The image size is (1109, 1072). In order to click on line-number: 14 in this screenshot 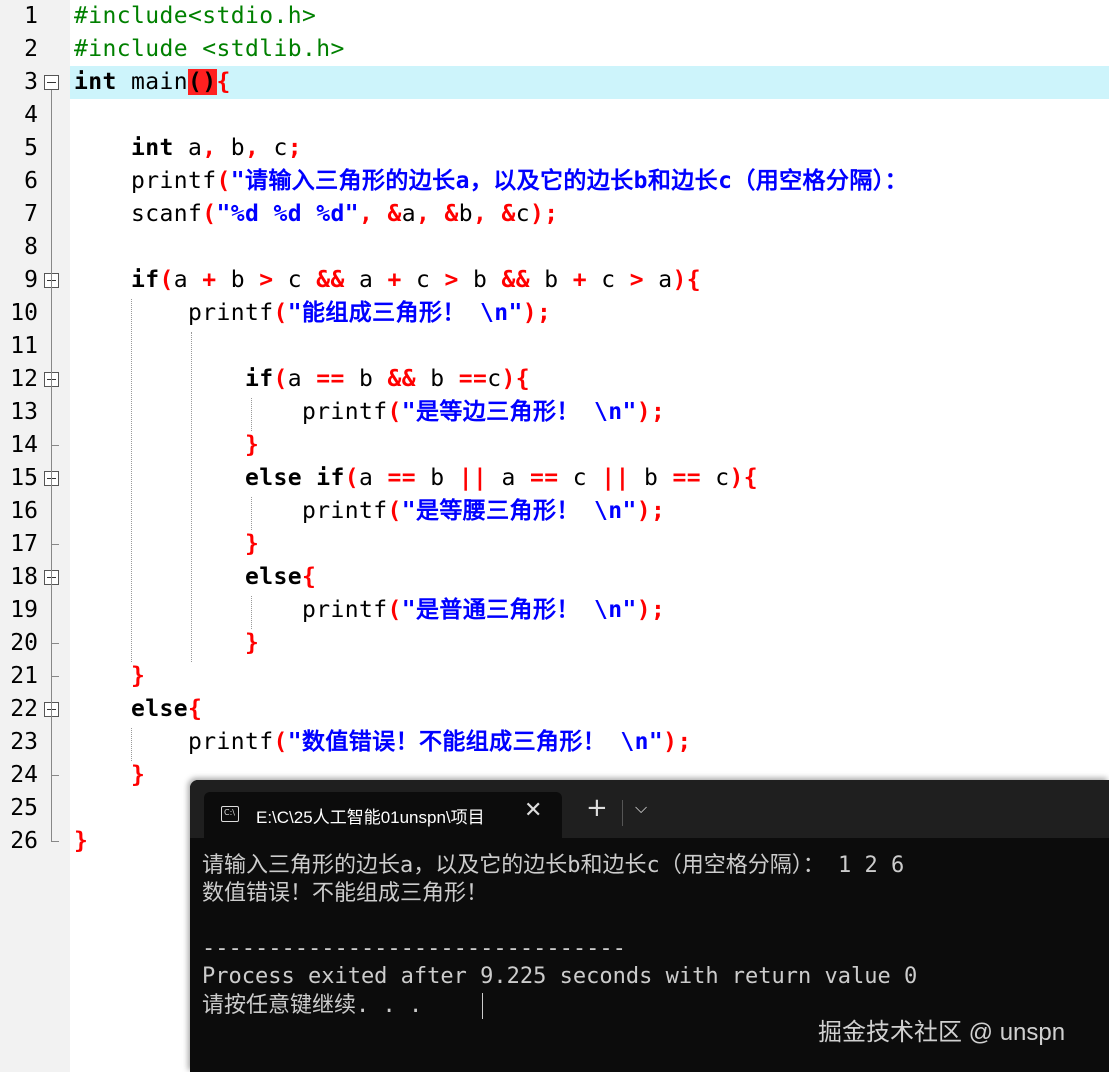, I will do `click(24, 445)`.